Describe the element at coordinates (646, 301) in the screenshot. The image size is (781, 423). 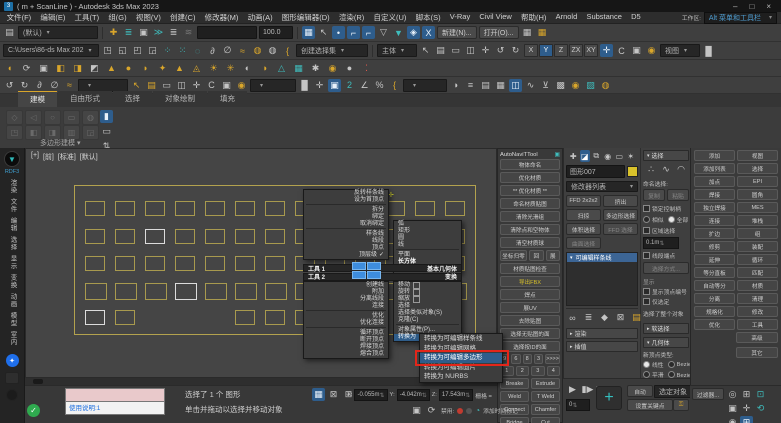
I see `selected-only-checkbox` at that location.